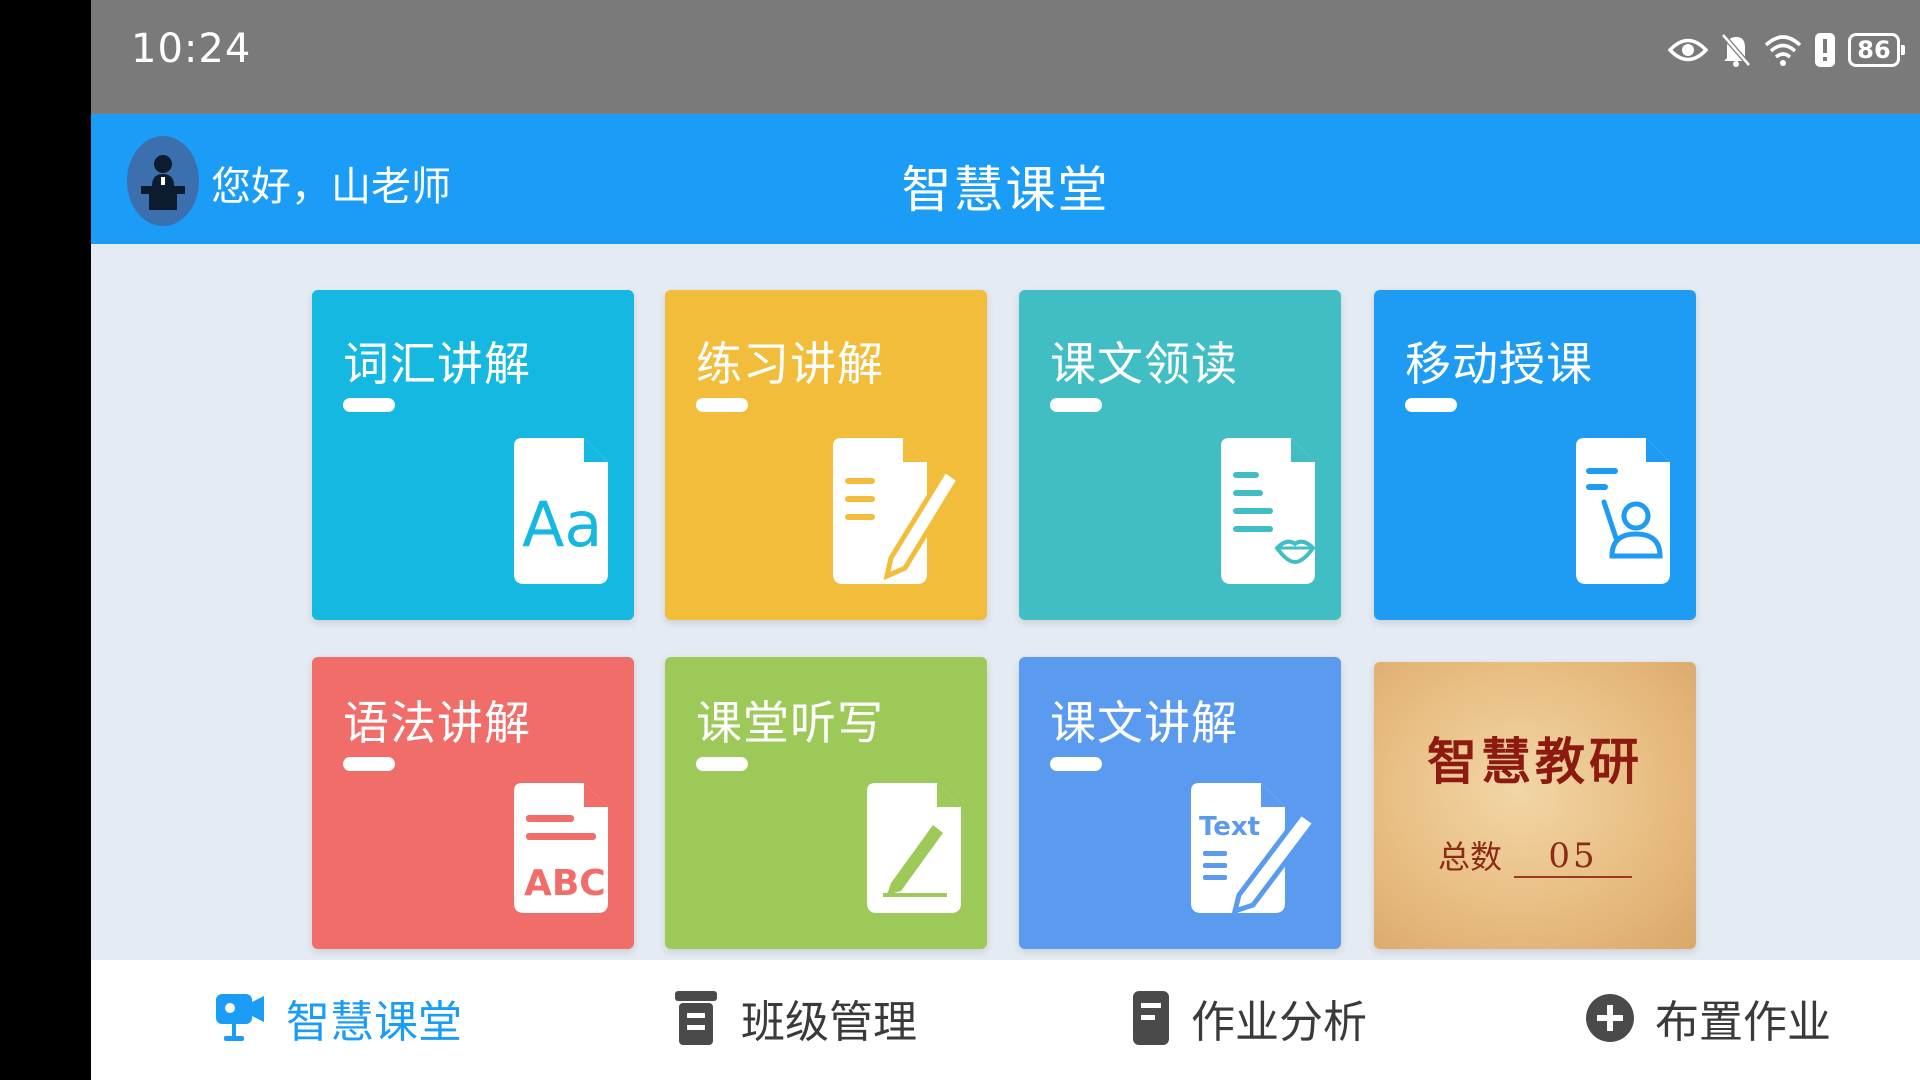 This screenshot has height=1080, width=1920. I want to click on research-count-value: 05, so click(1573, 857).